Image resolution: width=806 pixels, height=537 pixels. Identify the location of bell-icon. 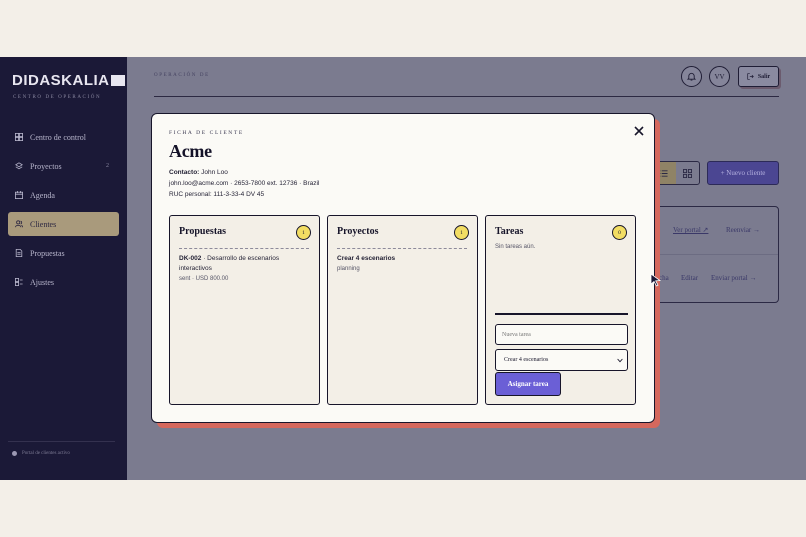
(691, 76).